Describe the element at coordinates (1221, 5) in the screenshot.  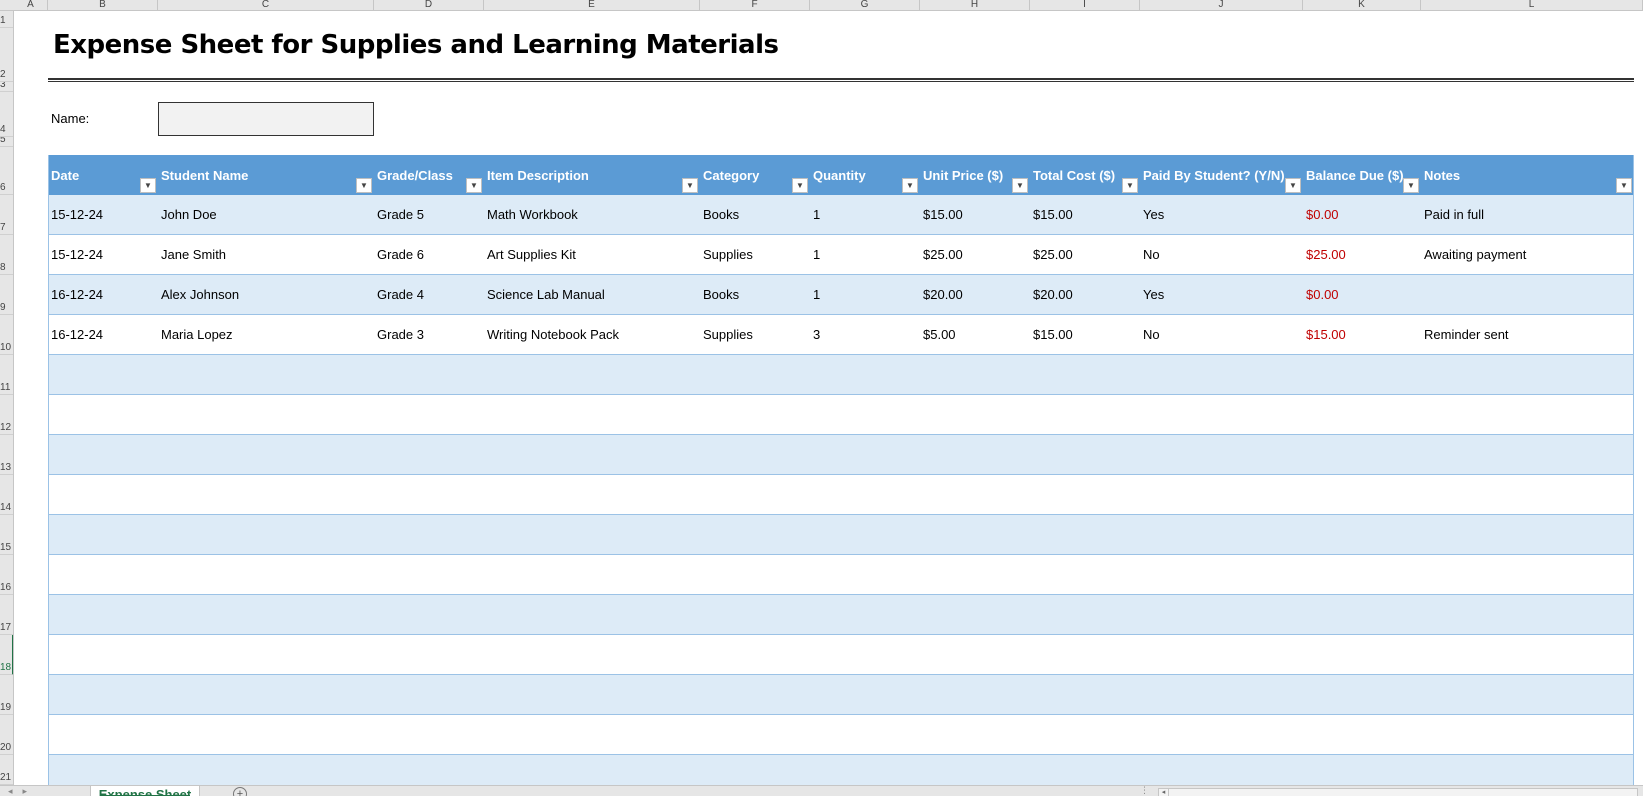
I see `column-header: J` at that location.